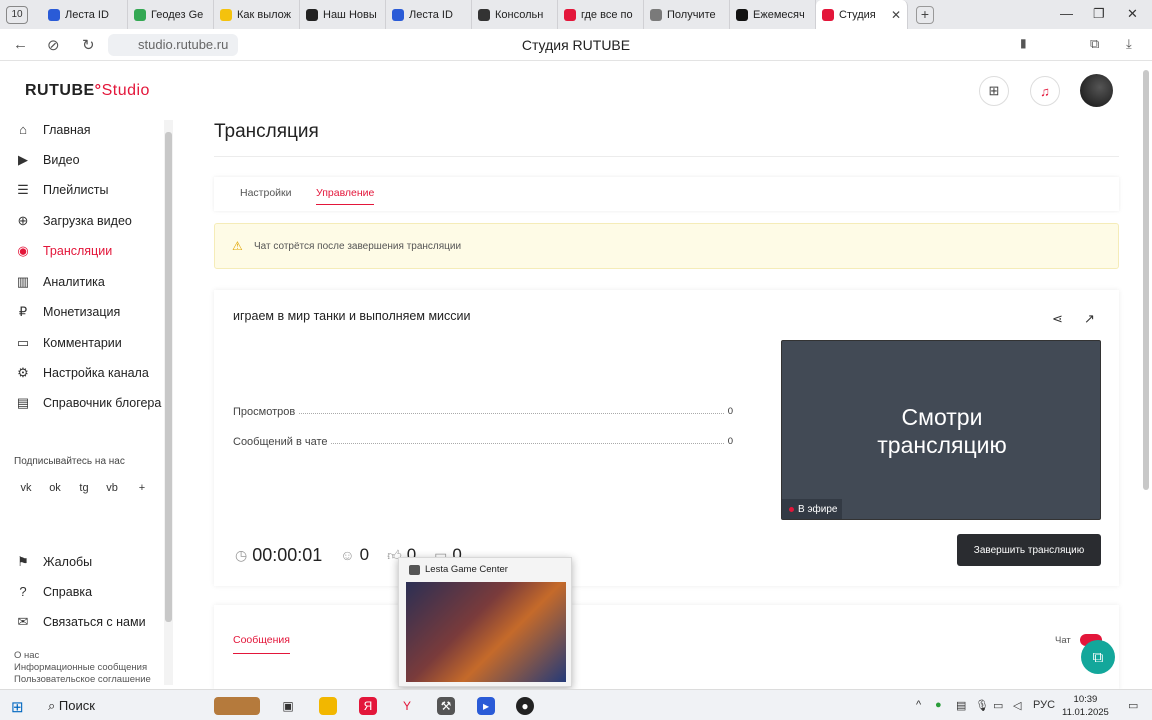 The height and width of the screenshot is (720, 1152). What do you see at coordinates (23, 342) in the screenshot?
I see `sidebar-item-icon: ▭` at bounding box center [23, 342].